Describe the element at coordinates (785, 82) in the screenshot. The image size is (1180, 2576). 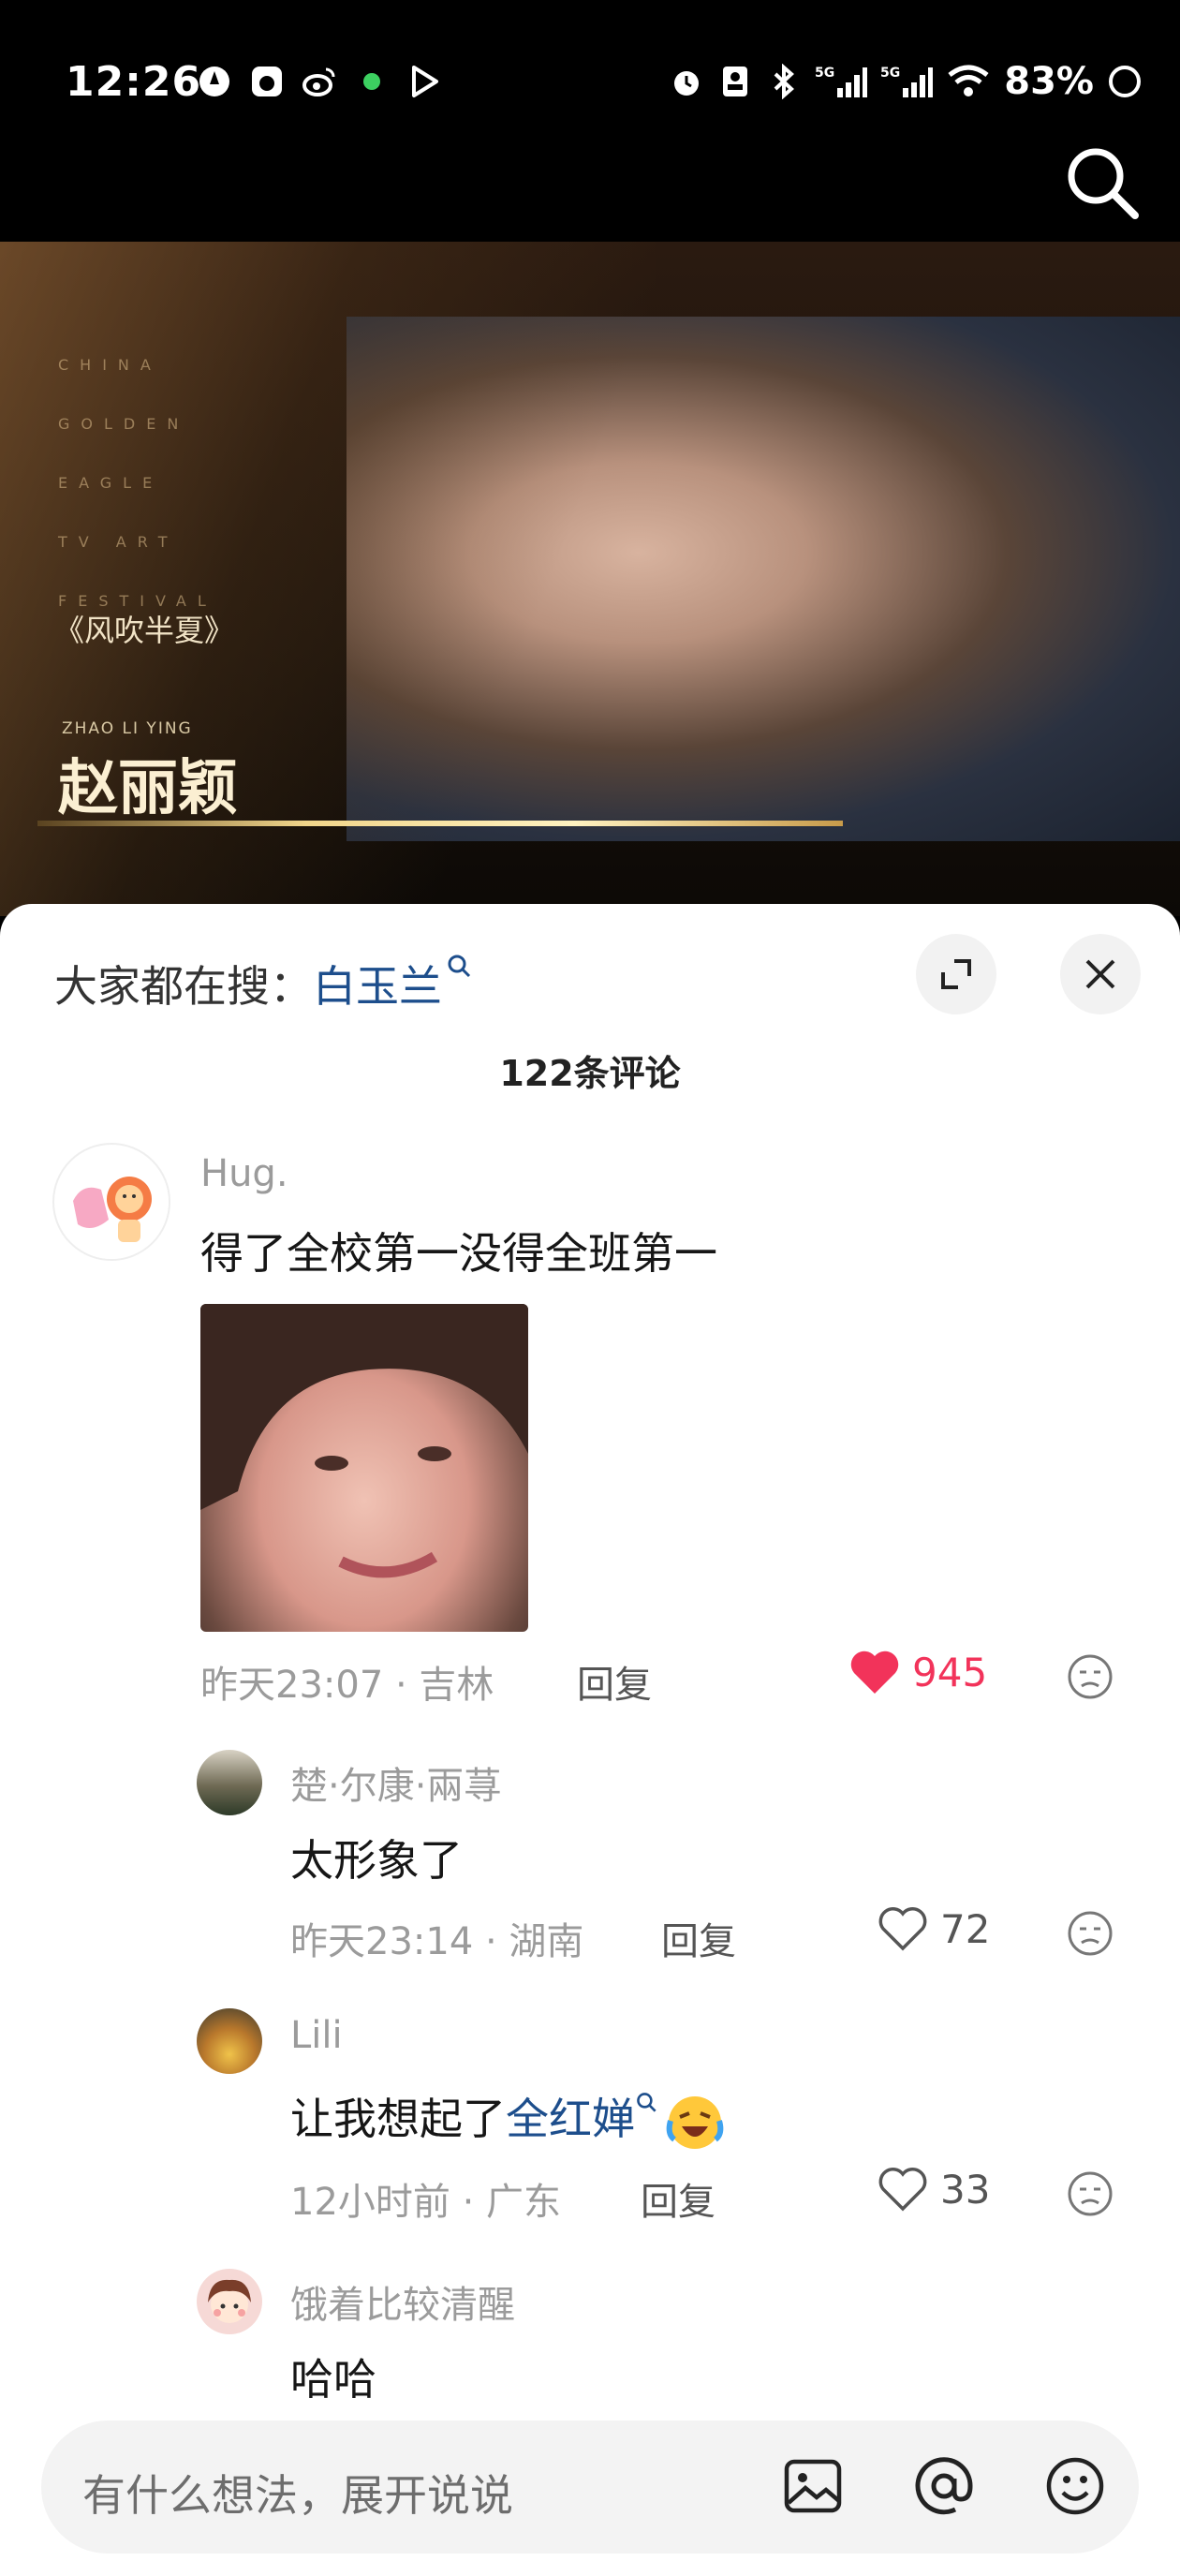
I see `bluetooth-icon` at that location.